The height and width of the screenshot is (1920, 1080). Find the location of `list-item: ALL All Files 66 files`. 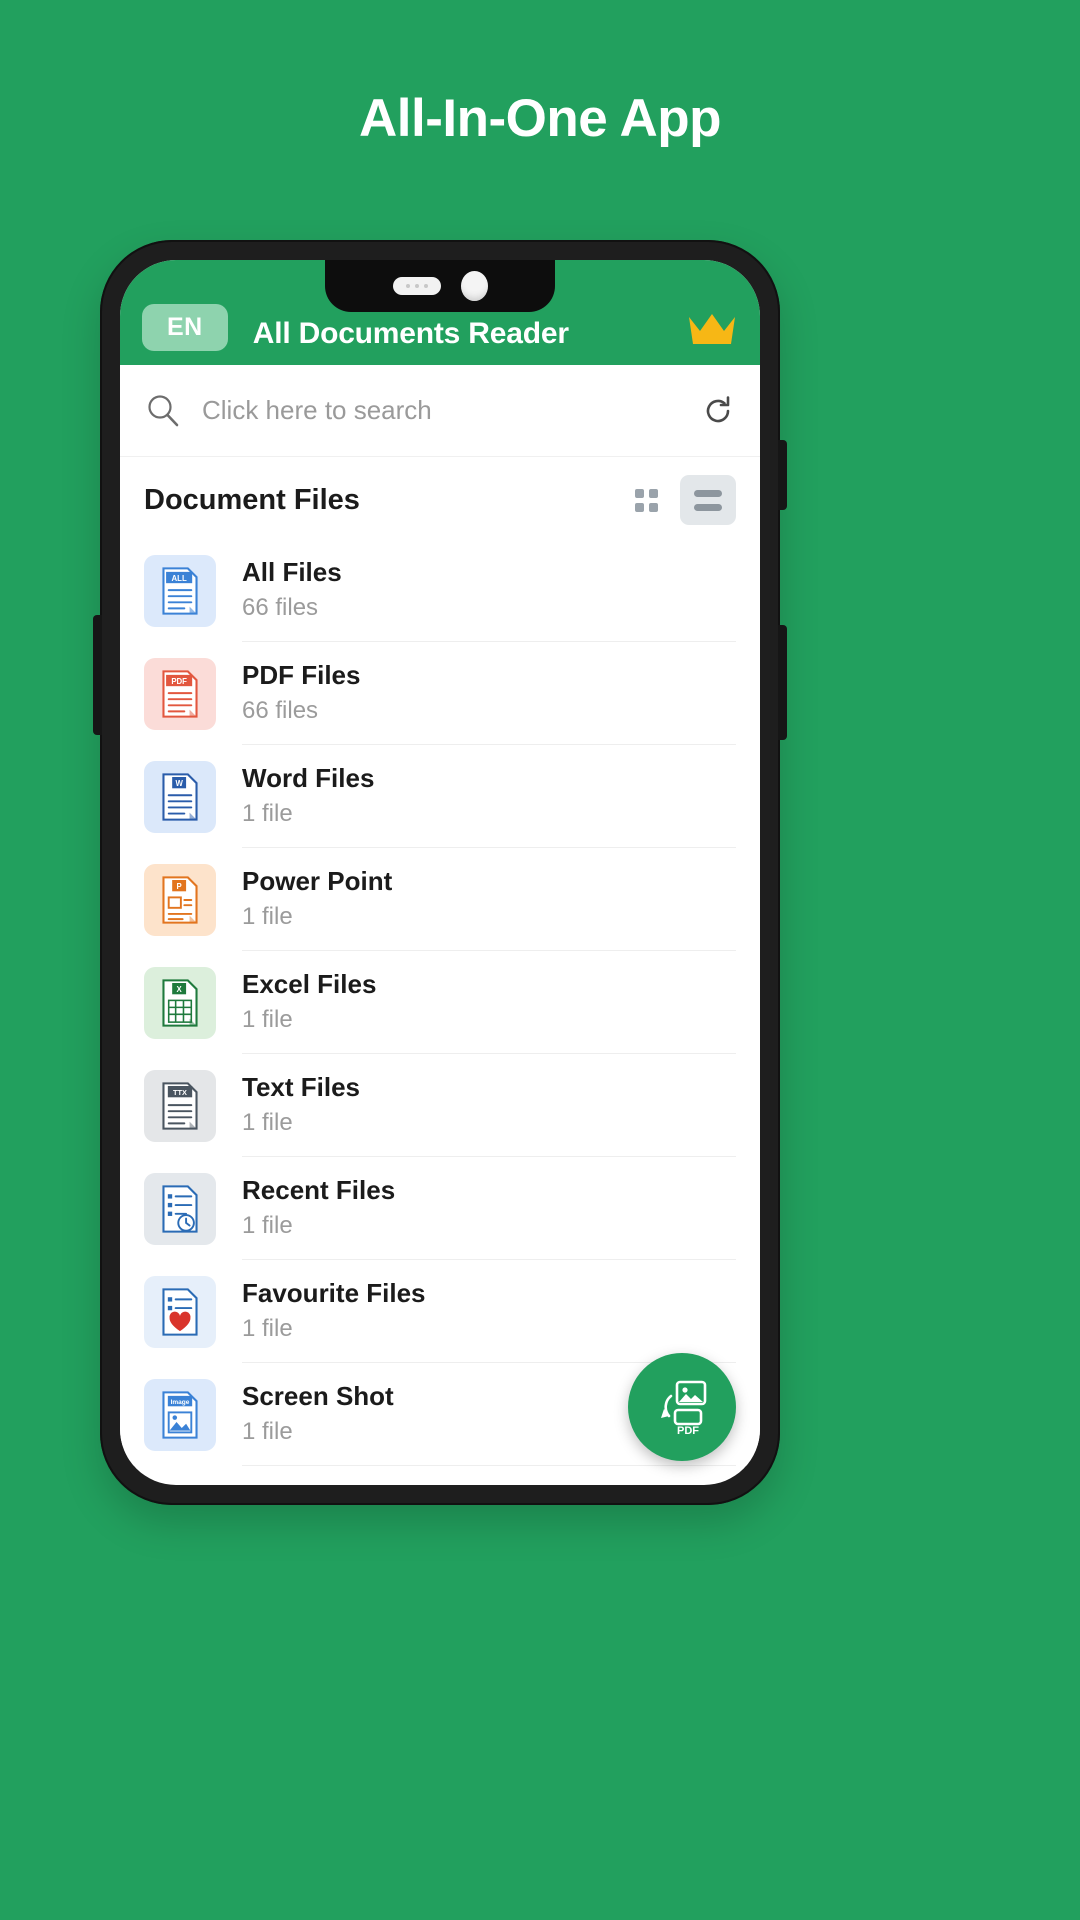

list-item: ALL All Files 66 files is located at coordinates (440, 590).